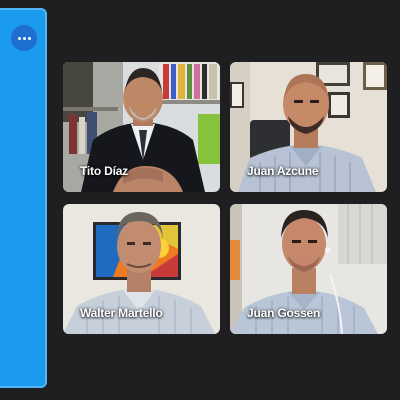 The height and width of the screenshot is (400, 400). Describe the element at coordinates (121, 313) in the screenshot. I see `participant-name: Walter Martello` at that location.